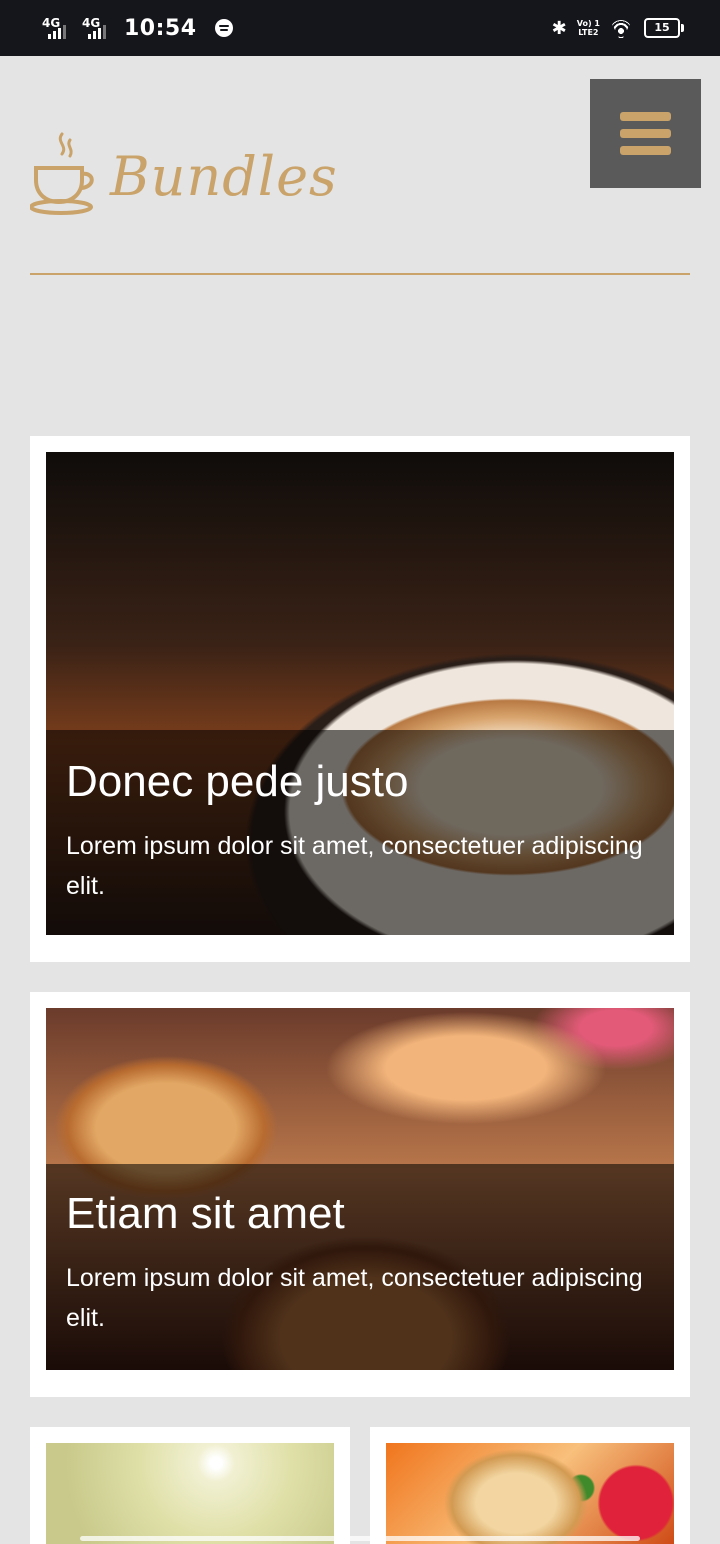 This screenshot has width=720, height=1544. What do you see at coordinates (559, 28) in the screenshot?
I see `bluetooth-icon: ✱` at bounding box center [559, 28].